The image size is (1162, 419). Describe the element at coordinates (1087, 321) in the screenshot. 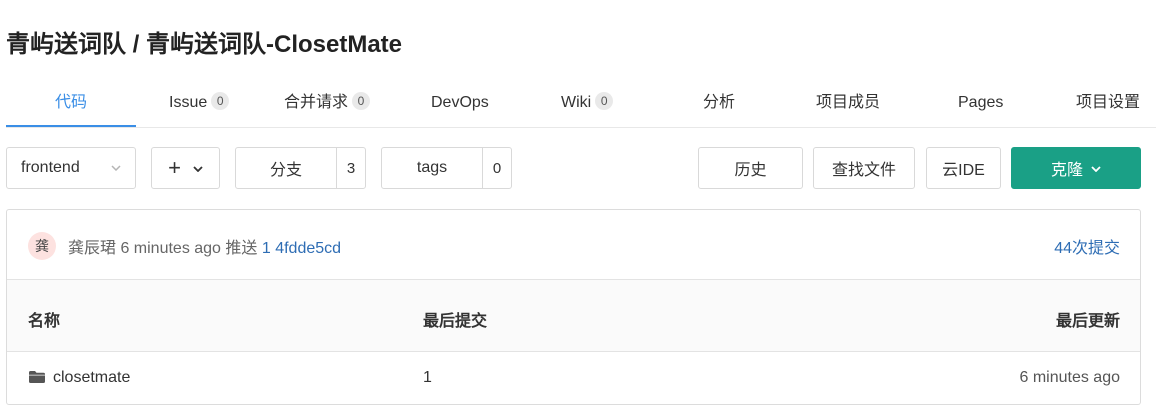

I see `column-header-last-update: 最后更新` at that location.